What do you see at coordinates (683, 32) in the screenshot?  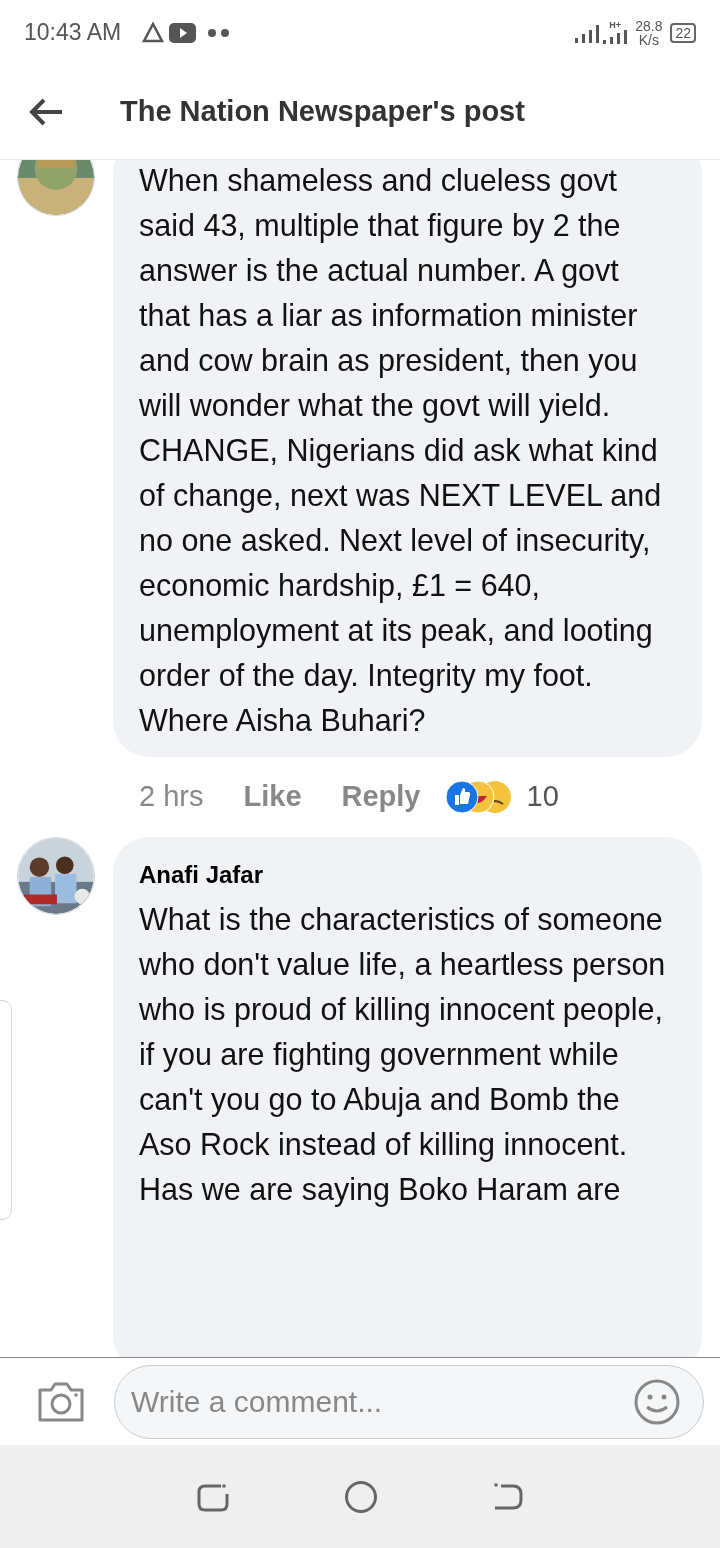 I see `battery-indicator: 22` at bounding box center [683, 32].